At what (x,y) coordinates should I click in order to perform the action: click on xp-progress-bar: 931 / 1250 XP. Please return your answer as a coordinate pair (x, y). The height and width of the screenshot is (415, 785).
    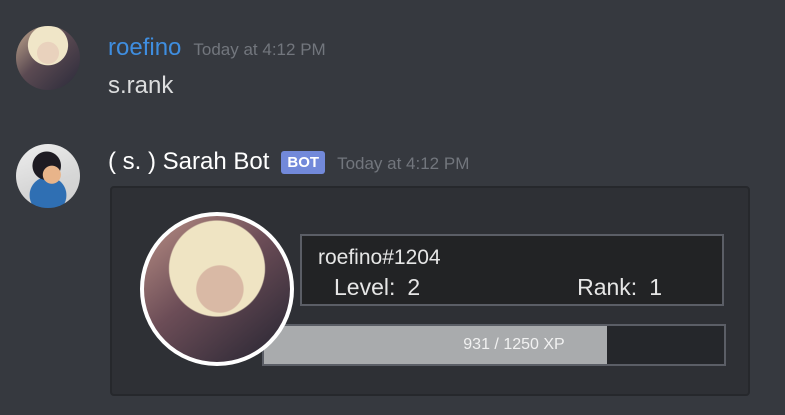
    Looking at the image, I should click on (494, 345).